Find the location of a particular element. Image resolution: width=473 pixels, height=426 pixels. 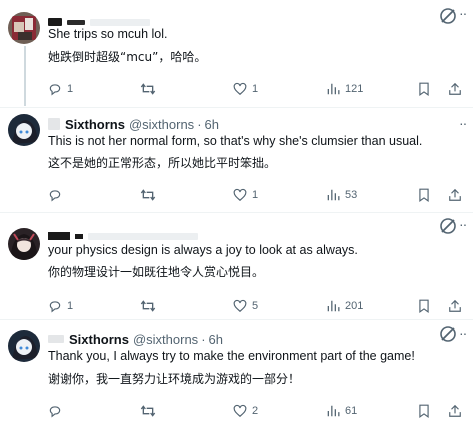

views-count: 53 is located at coordinates (351, 195).